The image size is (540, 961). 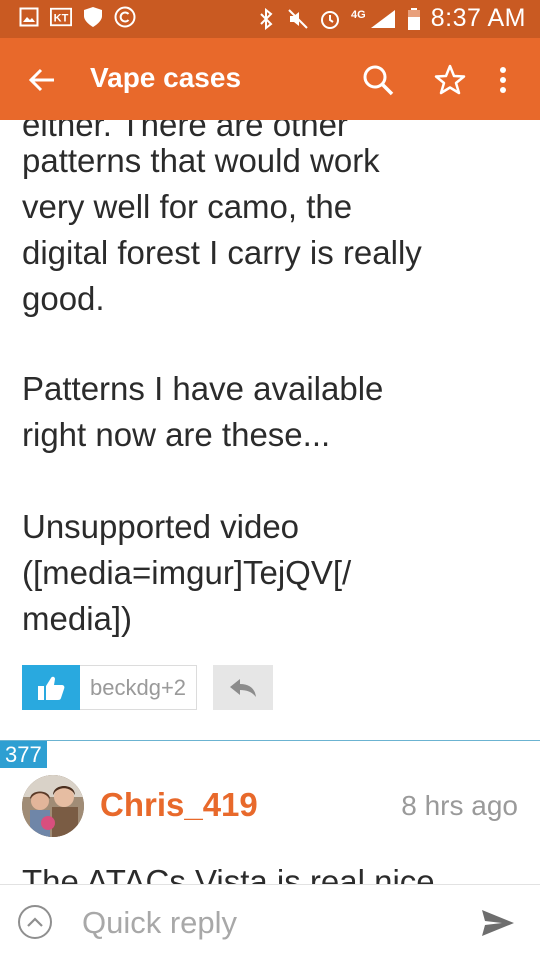 I want to click on post-actions: beckdg+2, so click(x=148, y=687).